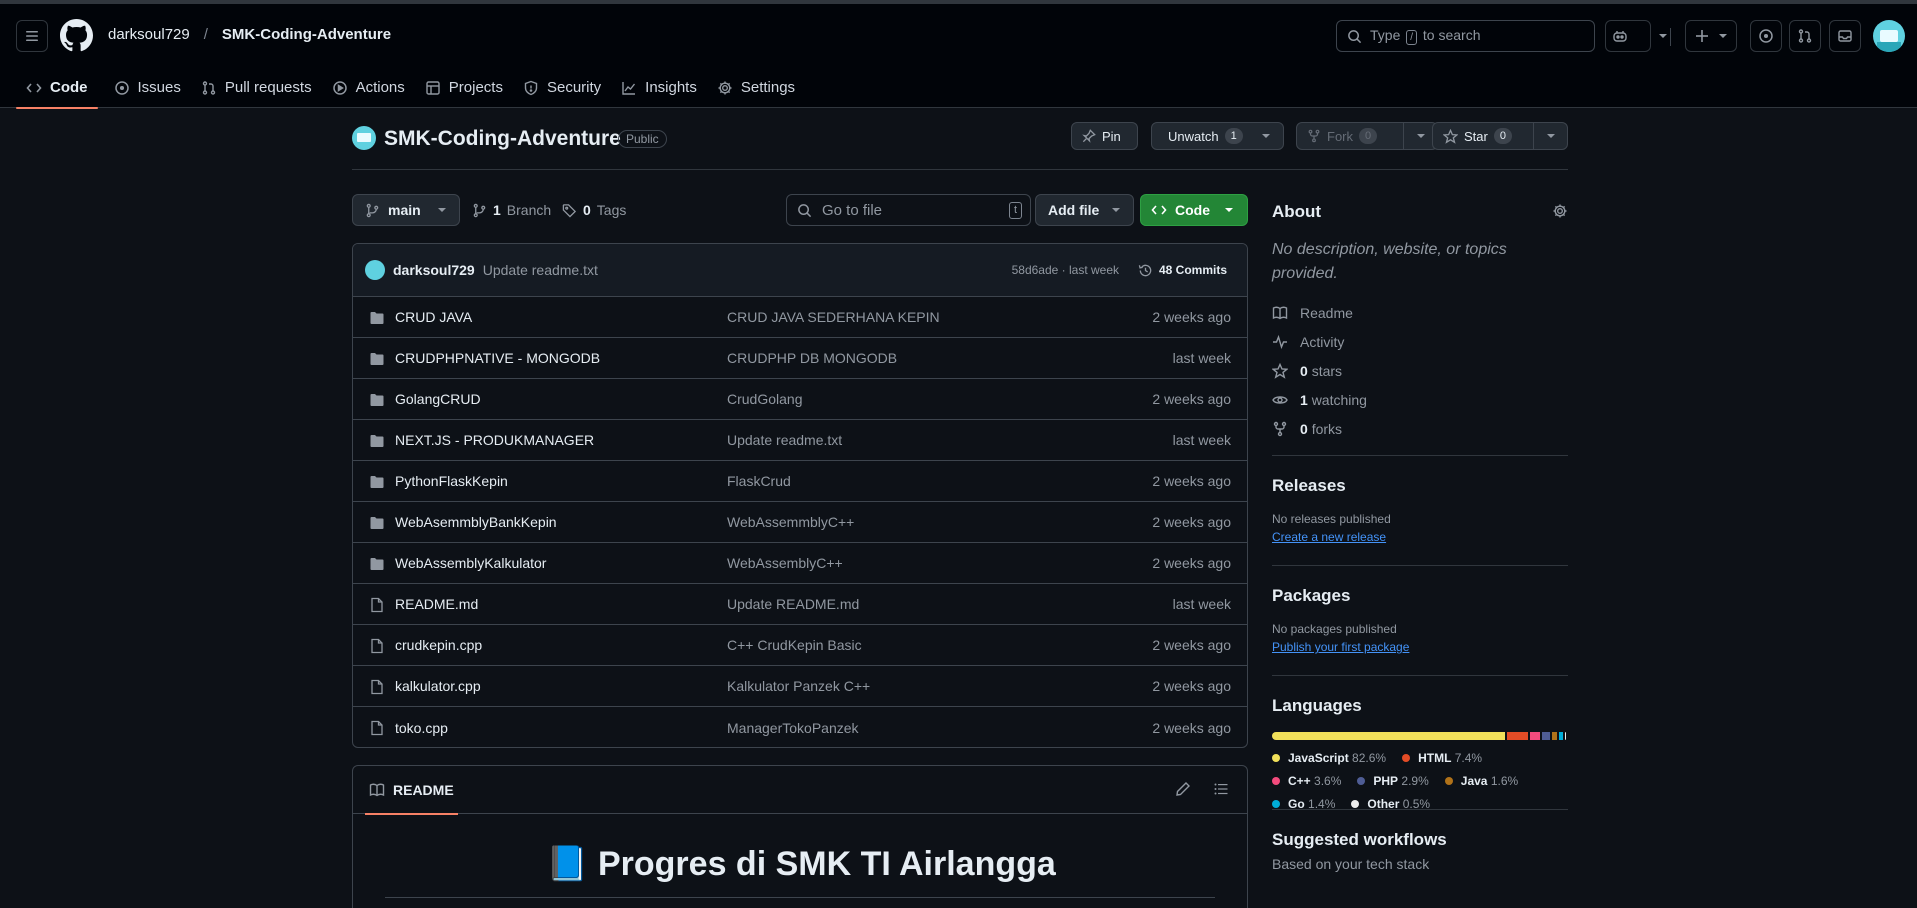  Describe the element at coordinates (434, 270) in the screenshot. I see `commit-author: darksoul729` at that location.